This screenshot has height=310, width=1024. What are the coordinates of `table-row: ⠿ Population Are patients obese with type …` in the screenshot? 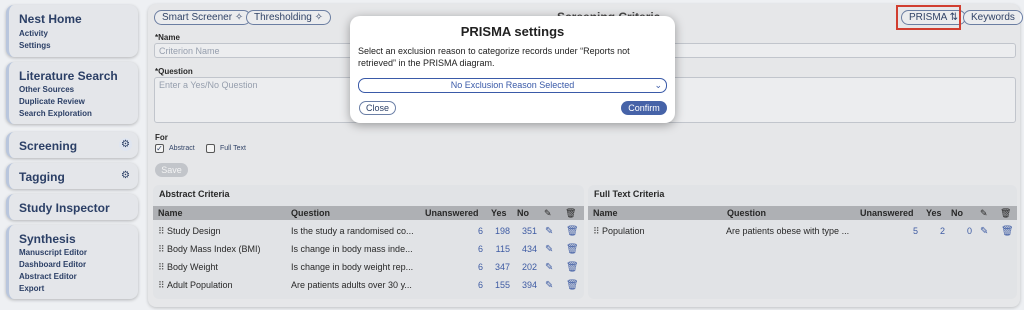 It's located at (803, 233).